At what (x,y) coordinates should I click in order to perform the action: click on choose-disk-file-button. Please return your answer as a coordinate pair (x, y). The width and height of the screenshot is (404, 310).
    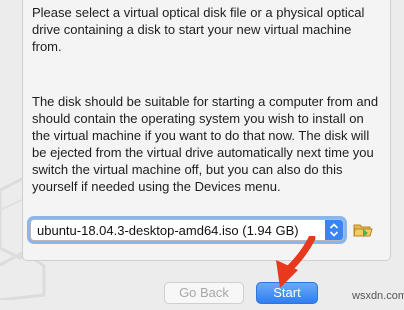
    Looking at the image, I should click on (363, 230).